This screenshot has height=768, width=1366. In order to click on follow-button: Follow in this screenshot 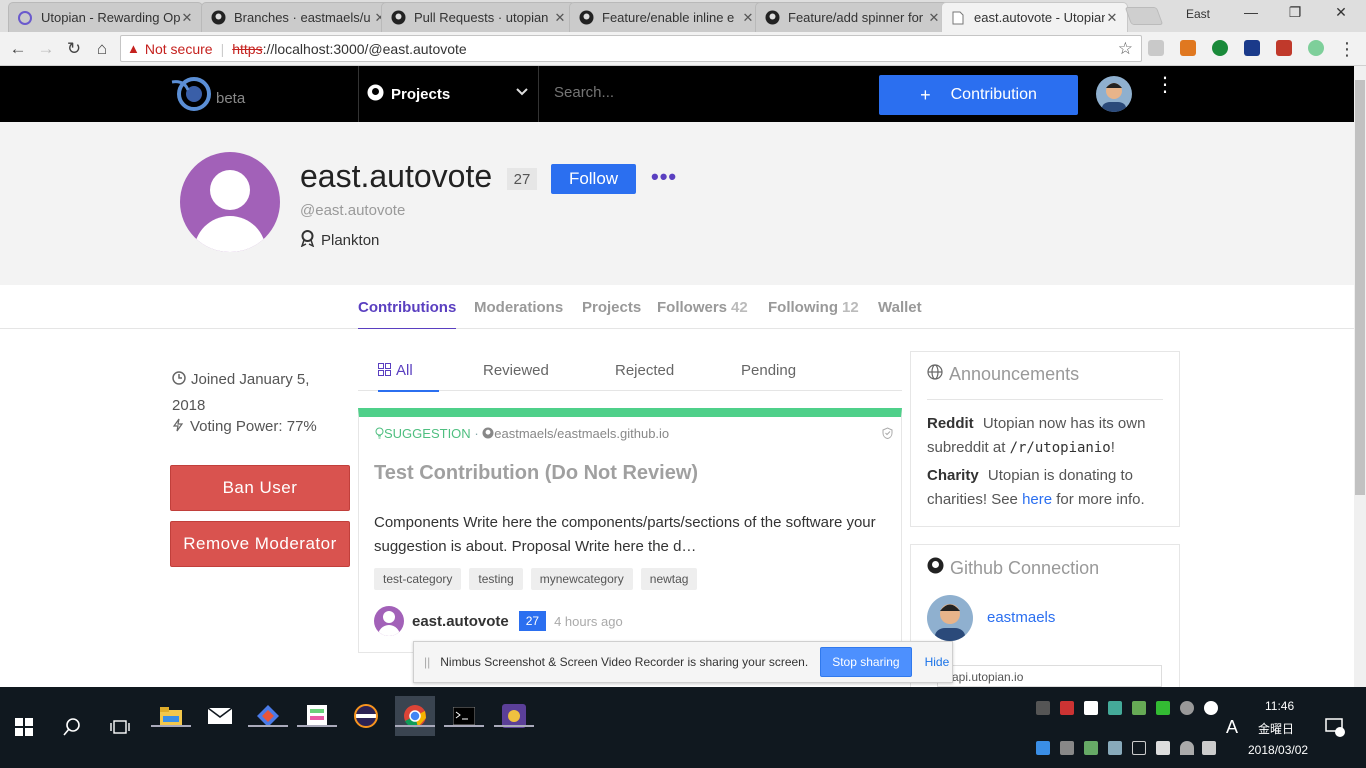, I will do `click(593, 179)`.